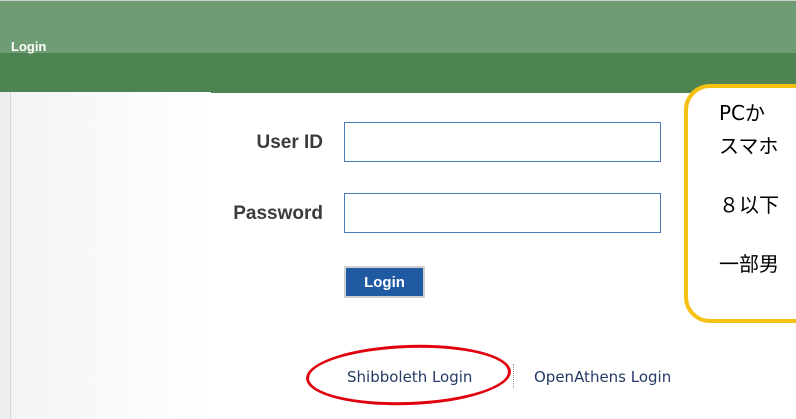  What do you see at coordinates (749, 264) in the screenshot?
I see `callout-line-4: 一部男` at bounding box center [749, 264].